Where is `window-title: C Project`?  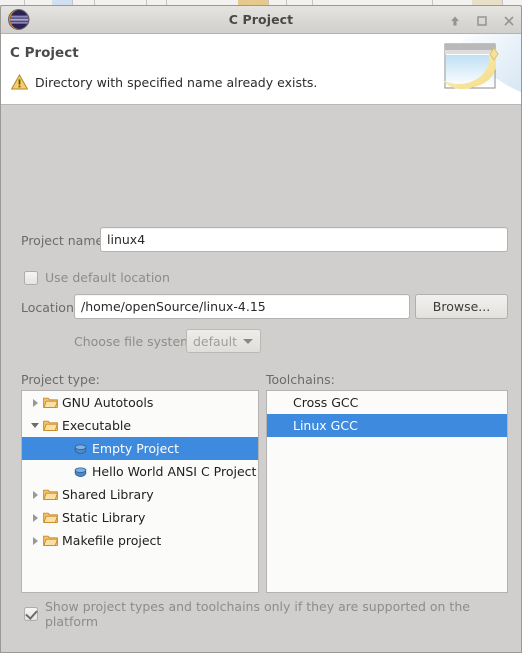 window-title: C Project is located at coordinates (261, 19).